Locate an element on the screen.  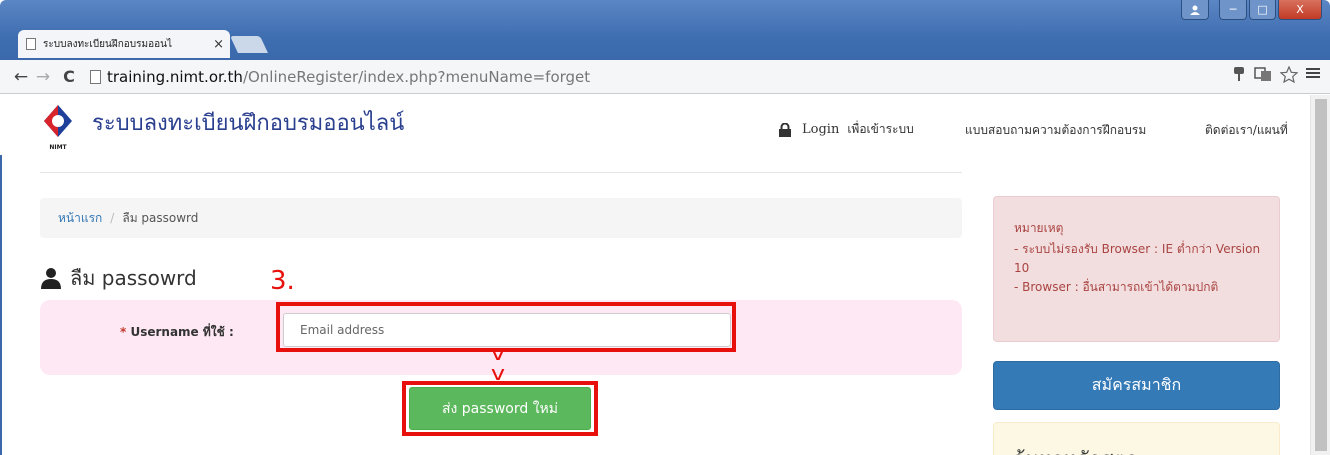
new-tab-button is located at coordinates (249, 44).